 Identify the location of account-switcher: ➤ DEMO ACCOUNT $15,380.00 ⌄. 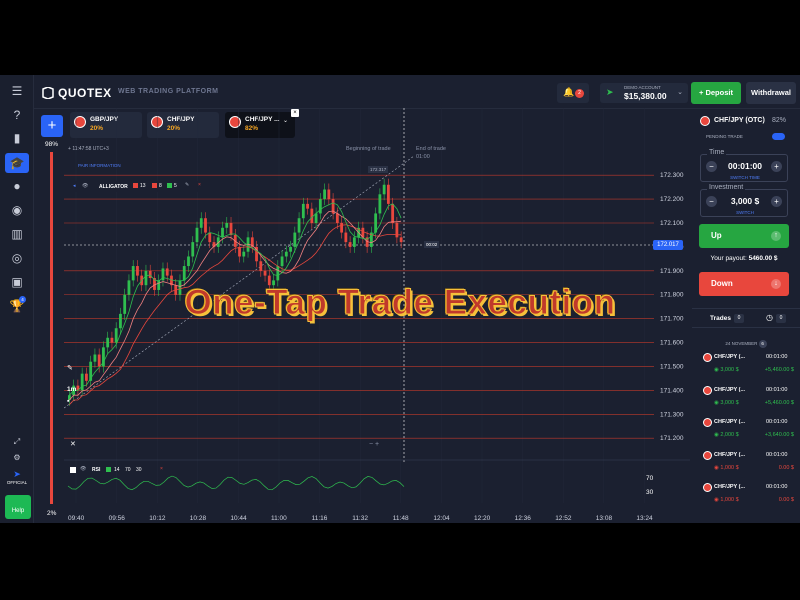
(644, 93).